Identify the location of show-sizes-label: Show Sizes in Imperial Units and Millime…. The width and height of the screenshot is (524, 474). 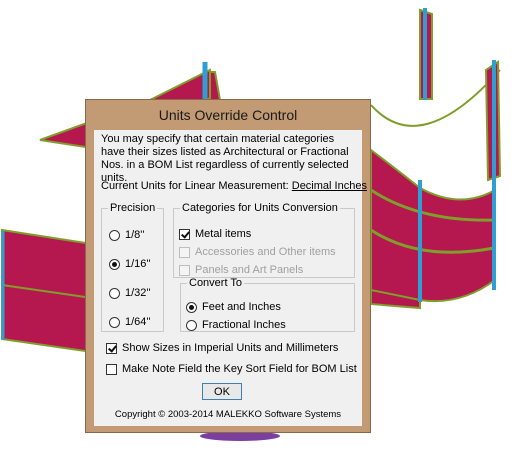
(230, 348).